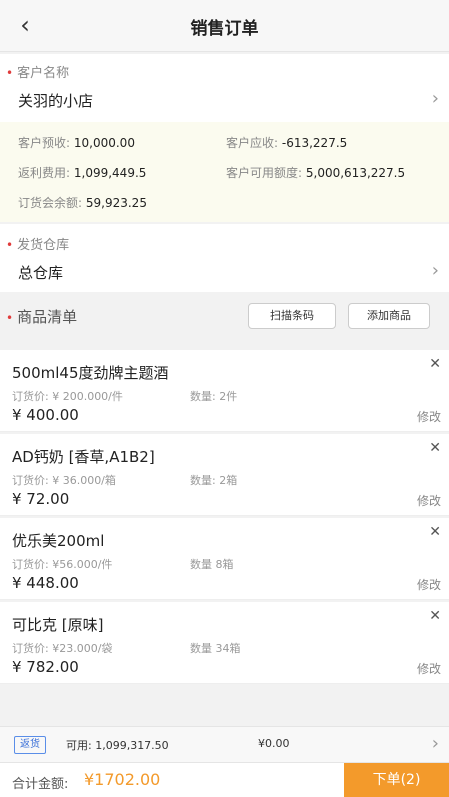  I want to click on item-name: 优乐美200ml, so click(58, 541).